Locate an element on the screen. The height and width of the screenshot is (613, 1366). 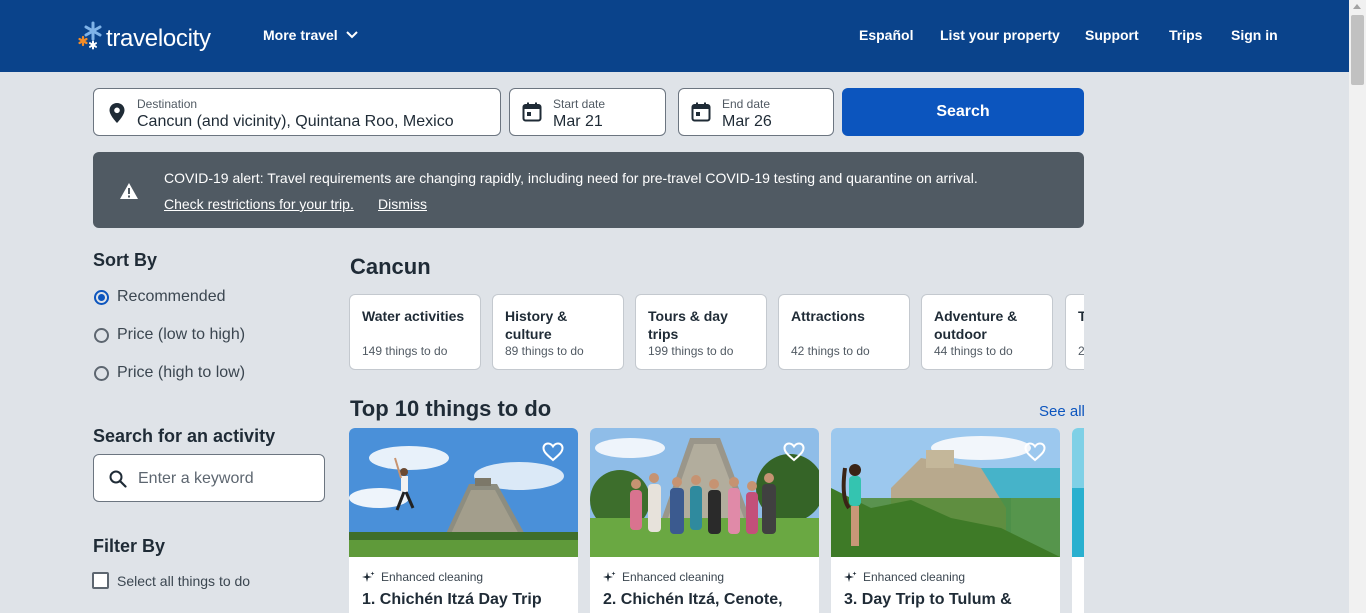
category-name: Attractions is located at coordinates (828, 316).